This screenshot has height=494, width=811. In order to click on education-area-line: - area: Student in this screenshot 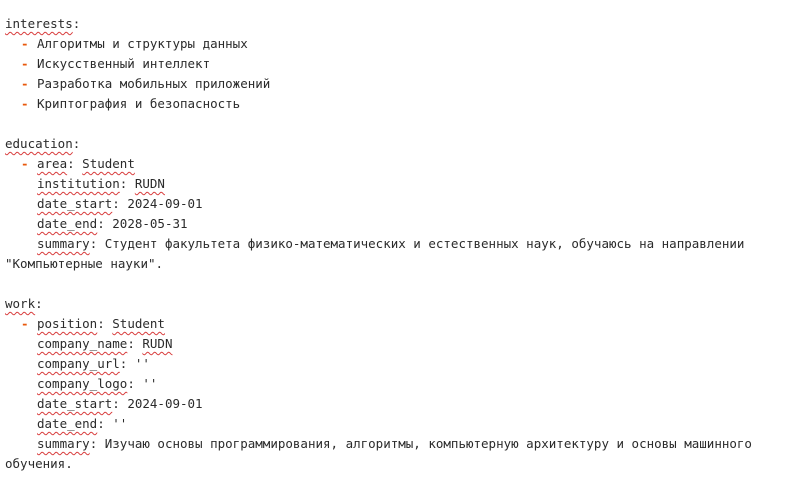, I will do `click(405, 164)`.